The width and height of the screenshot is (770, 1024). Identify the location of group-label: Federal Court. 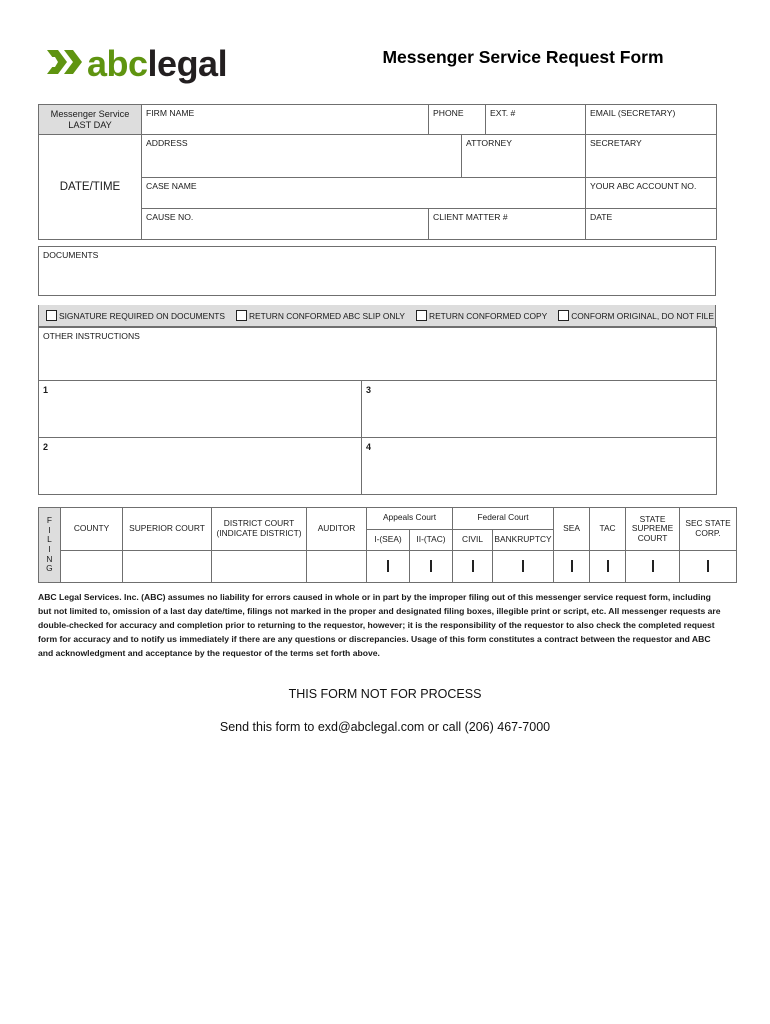
(503, 517).